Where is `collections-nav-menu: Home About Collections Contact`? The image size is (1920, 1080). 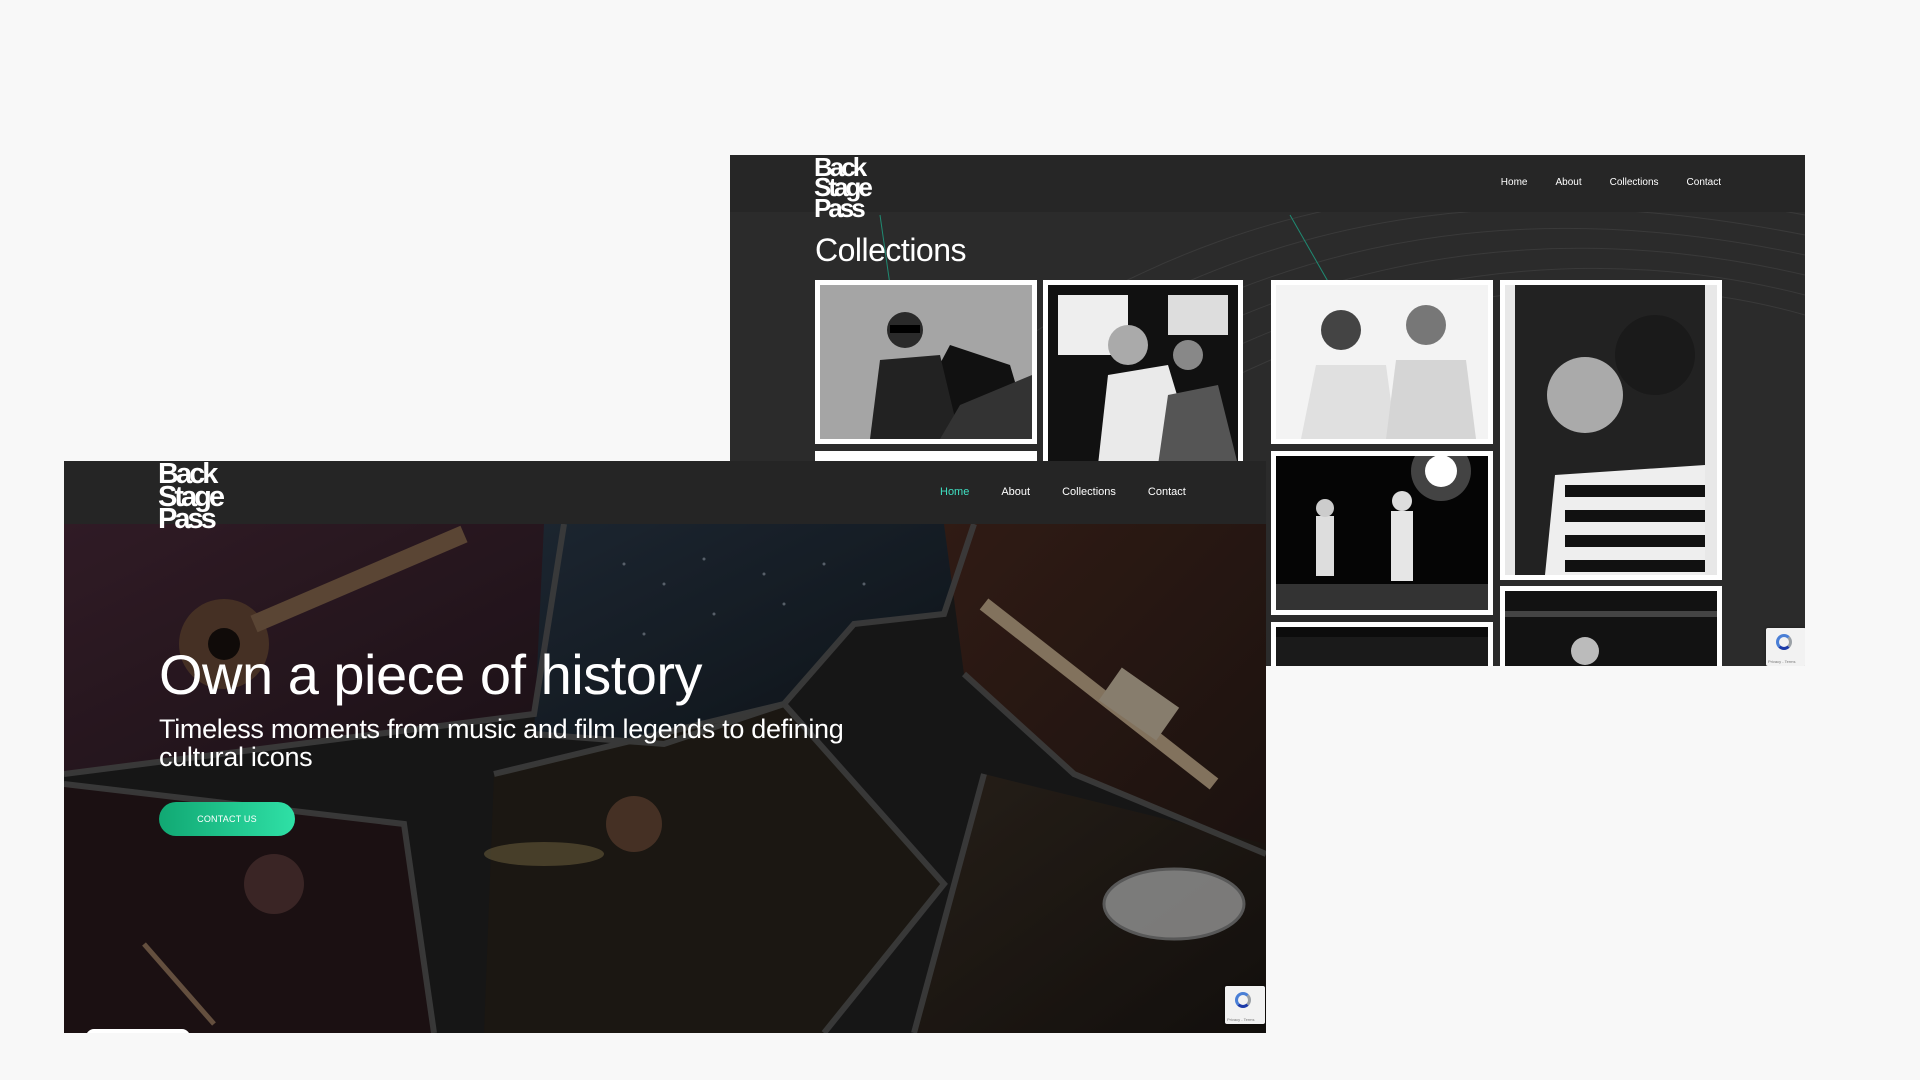 collections-nav-menu: Home About Collections Contact is located at coordinates (1611, 182).